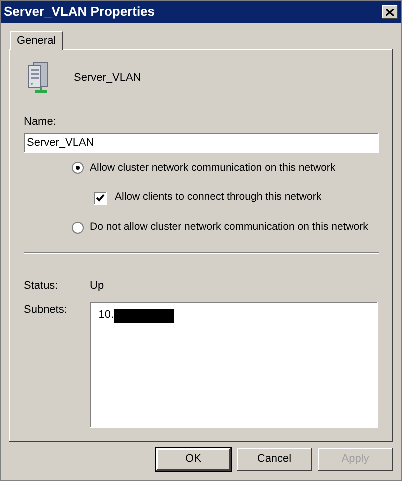 The image size is (402, 481). What do you see at coordinates (41, 122) in the screenshot?
I see `name-label: Name:` at bounding box center [41, 122].